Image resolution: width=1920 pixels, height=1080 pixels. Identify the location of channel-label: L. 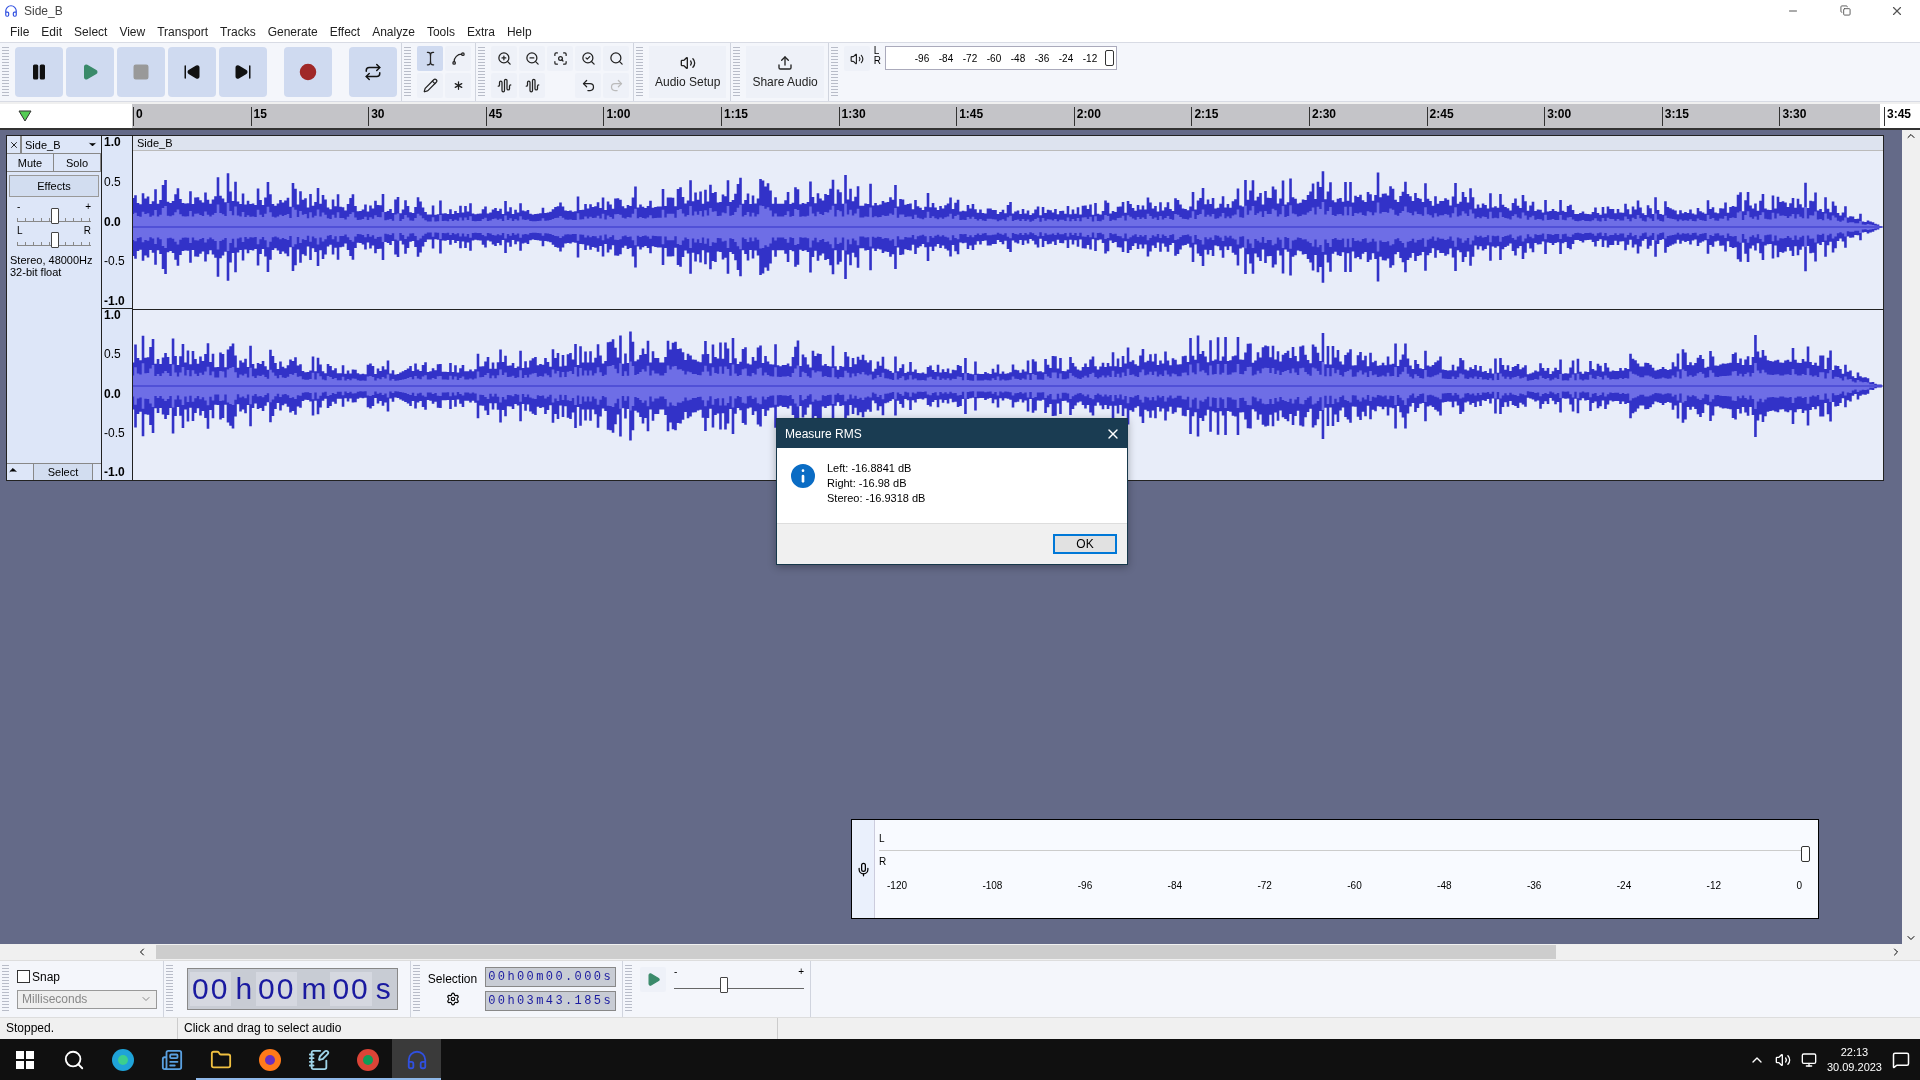
(877, 51).